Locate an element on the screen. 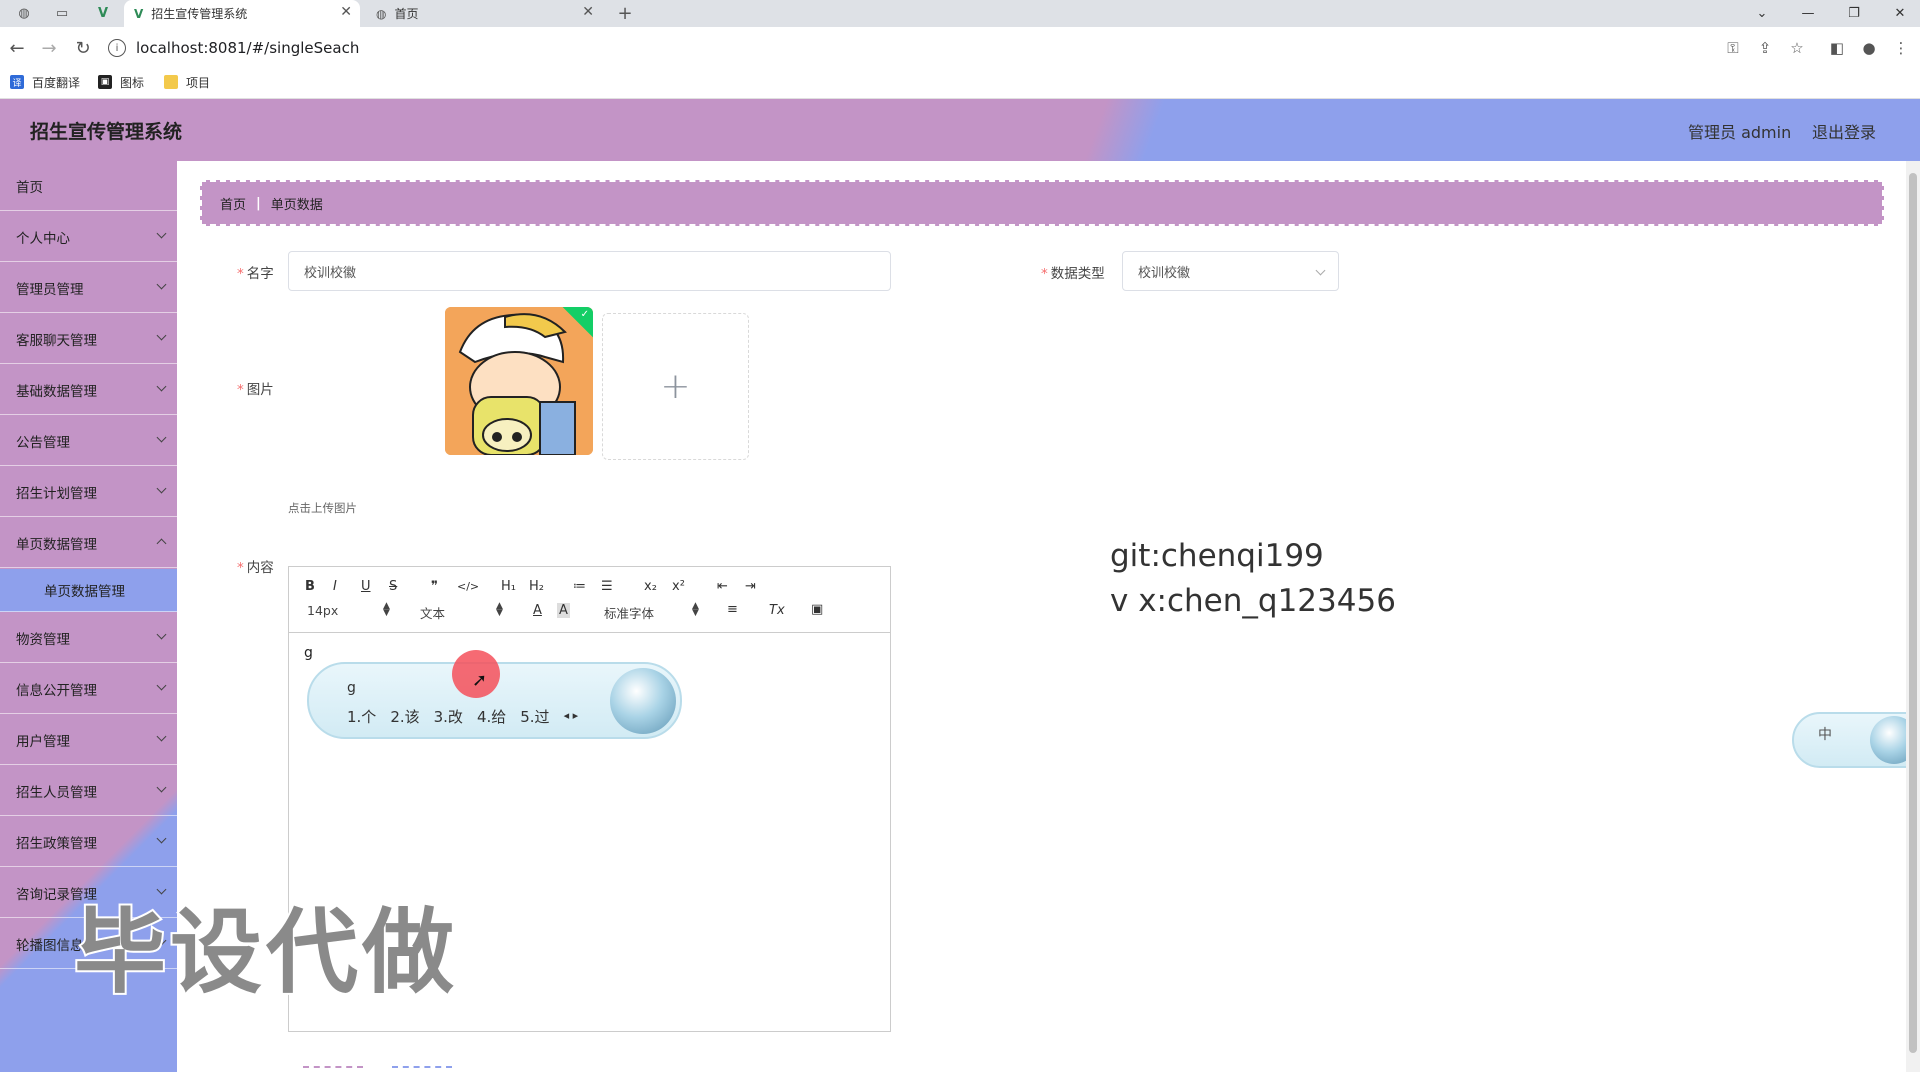  superscript-button: x² is located at coordinates (678, 586).